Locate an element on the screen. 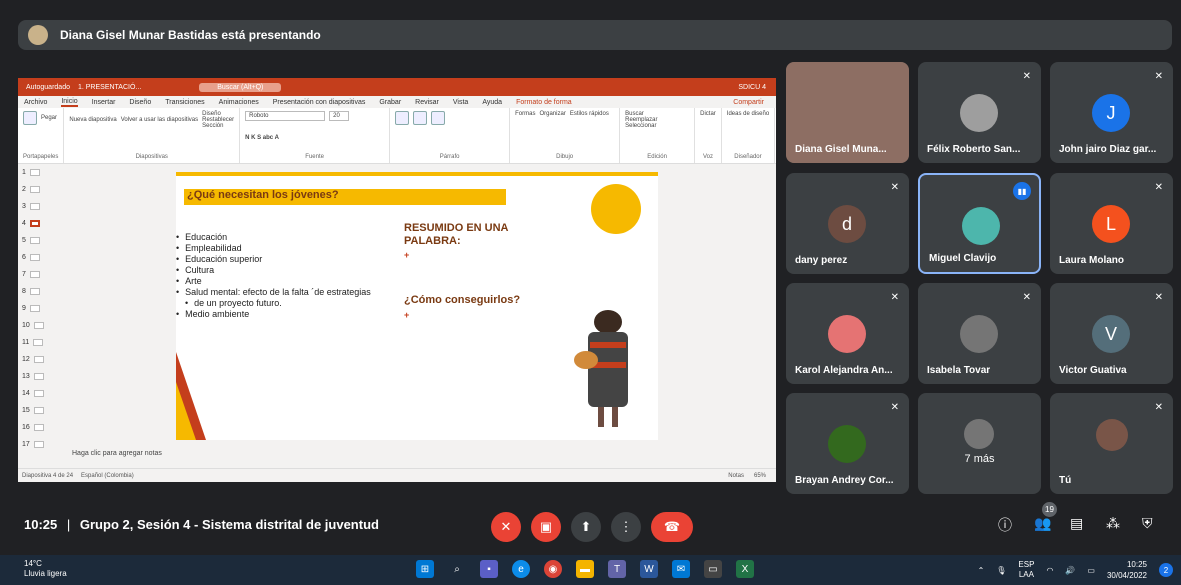 The width and height of the screenshot is (1181, 585). participant-tile: ✕ d dany perez is located at coordinates (847, 223).